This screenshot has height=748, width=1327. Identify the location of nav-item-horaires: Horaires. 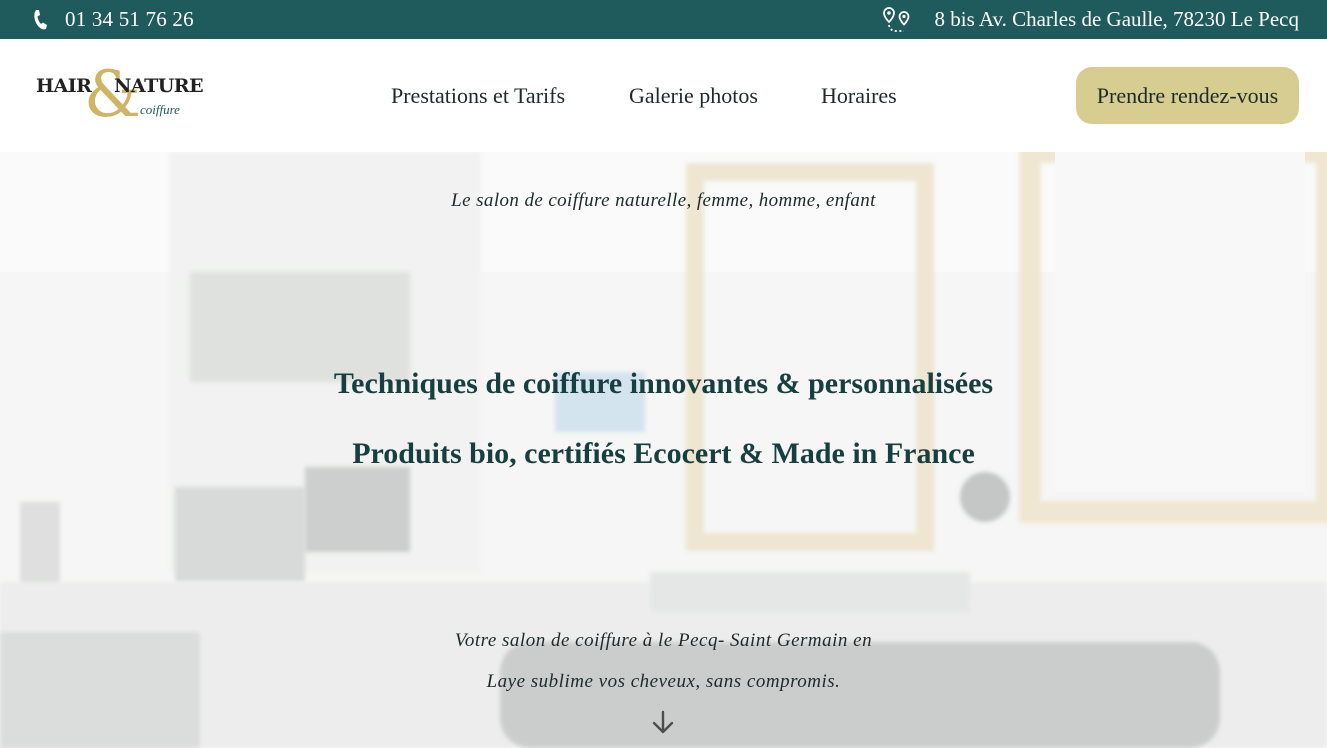
(859, 95).